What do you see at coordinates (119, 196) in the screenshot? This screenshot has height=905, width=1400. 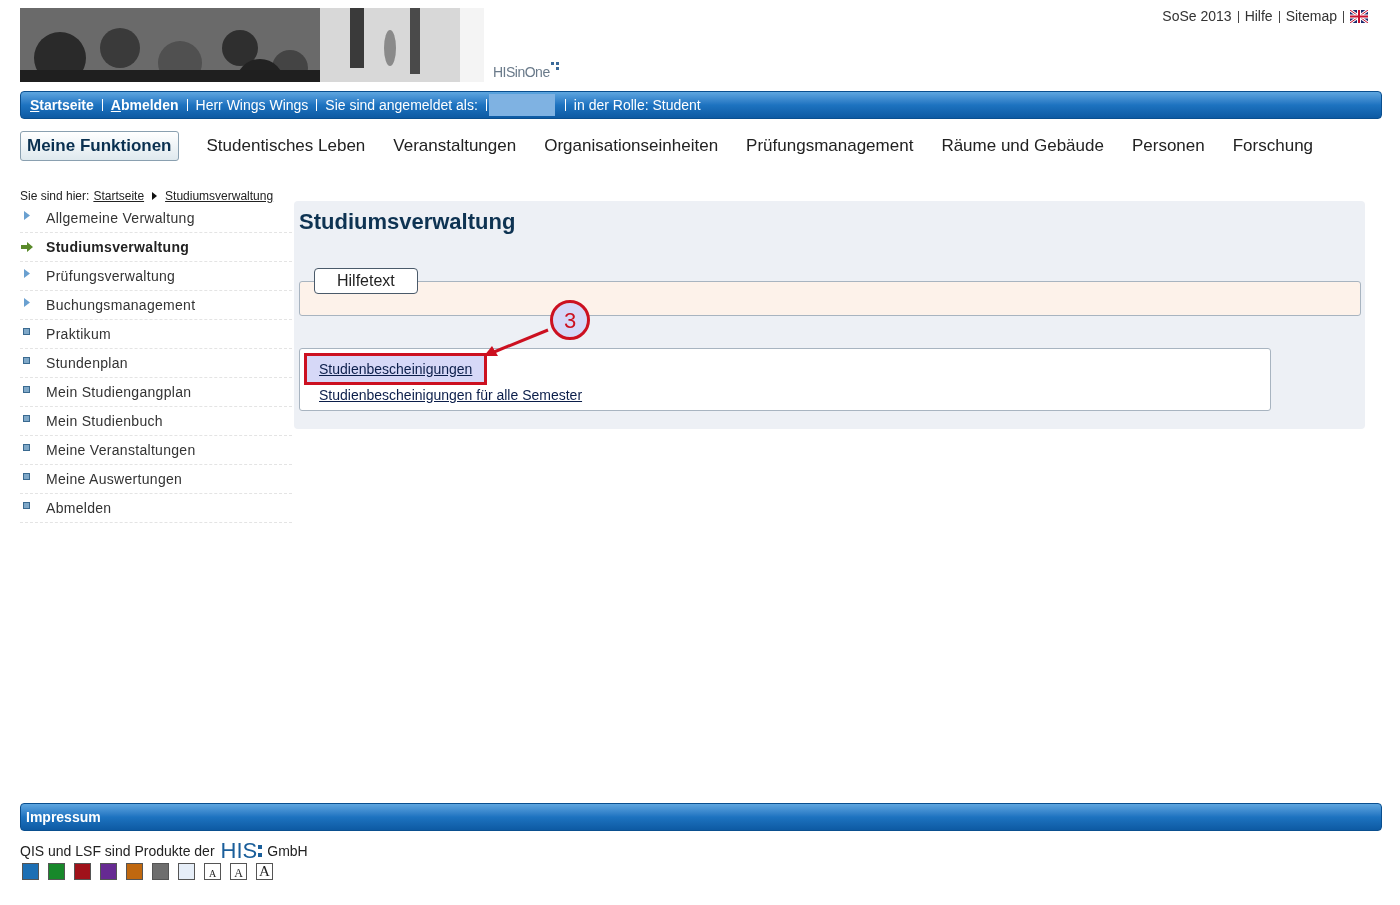 I see `breadcrumb-link: Startseite` at bounding box center [119, 196].